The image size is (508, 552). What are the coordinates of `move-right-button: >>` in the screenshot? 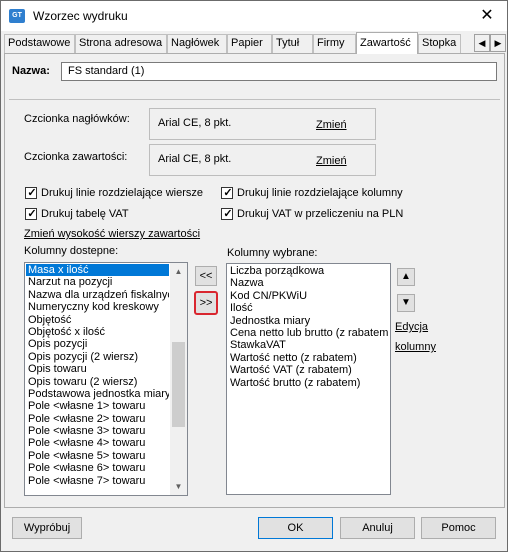 It's located at (206, 303).